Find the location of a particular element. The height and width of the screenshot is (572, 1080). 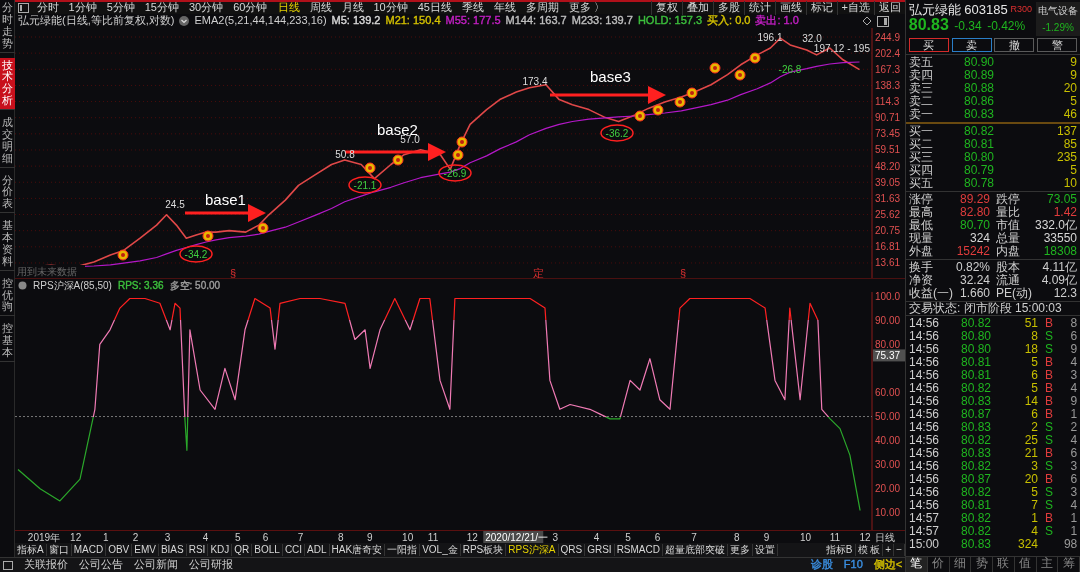

status-tool: 诊股 is located at coordinates (821, 565).